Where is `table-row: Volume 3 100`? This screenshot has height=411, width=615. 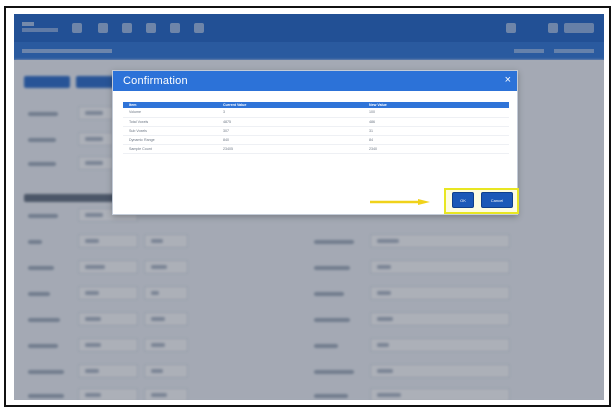 table-row: Volume 3 100 is located at coordinates (316, 113).